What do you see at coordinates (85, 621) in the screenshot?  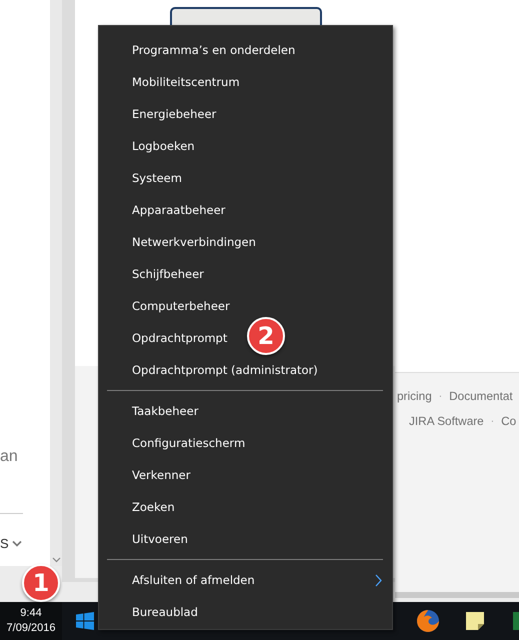 I see `windows-logo-icon` at bounding box center [85, 621].